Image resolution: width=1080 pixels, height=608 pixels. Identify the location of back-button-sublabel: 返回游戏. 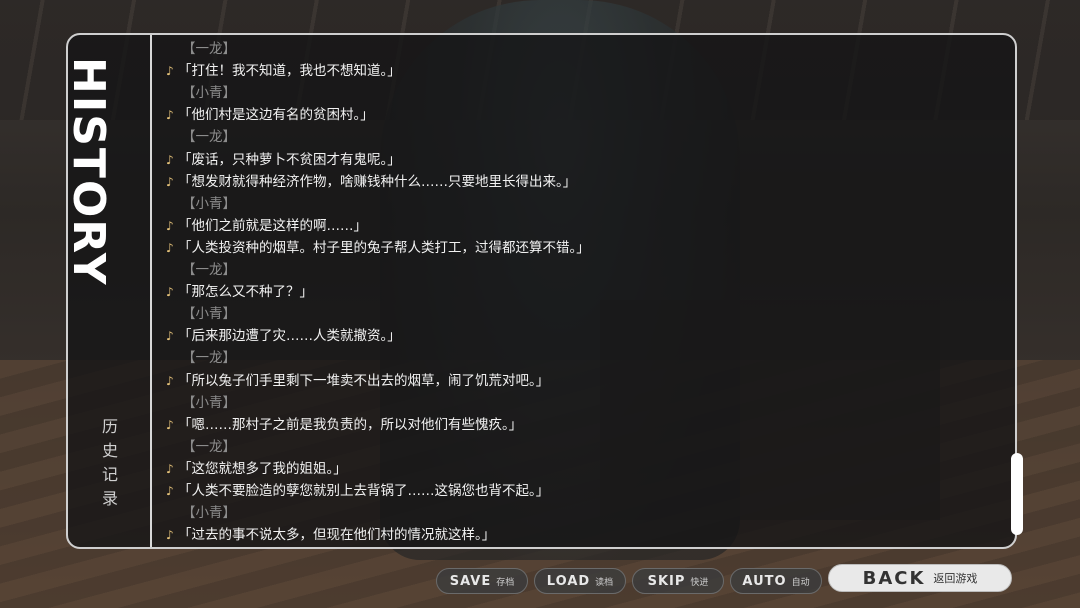
(955, 578).